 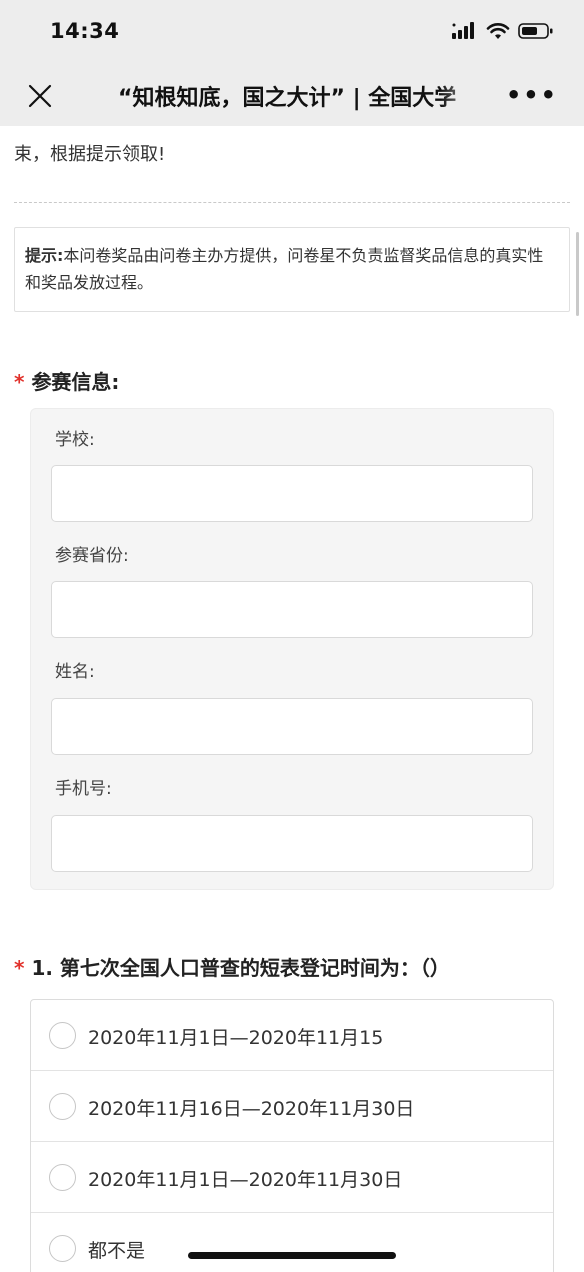 I want to click on divider, so click(x=292, y=202).